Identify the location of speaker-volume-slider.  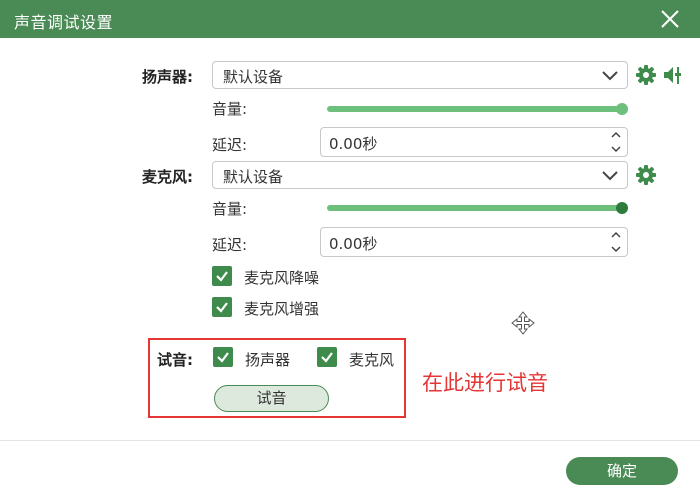
(477, 109).